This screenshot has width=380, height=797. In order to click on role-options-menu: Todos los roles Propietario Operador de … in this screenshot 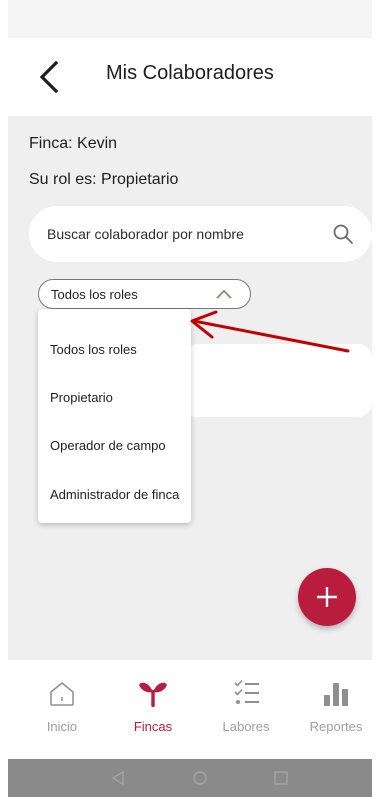, I will do `click(114, 416)`.